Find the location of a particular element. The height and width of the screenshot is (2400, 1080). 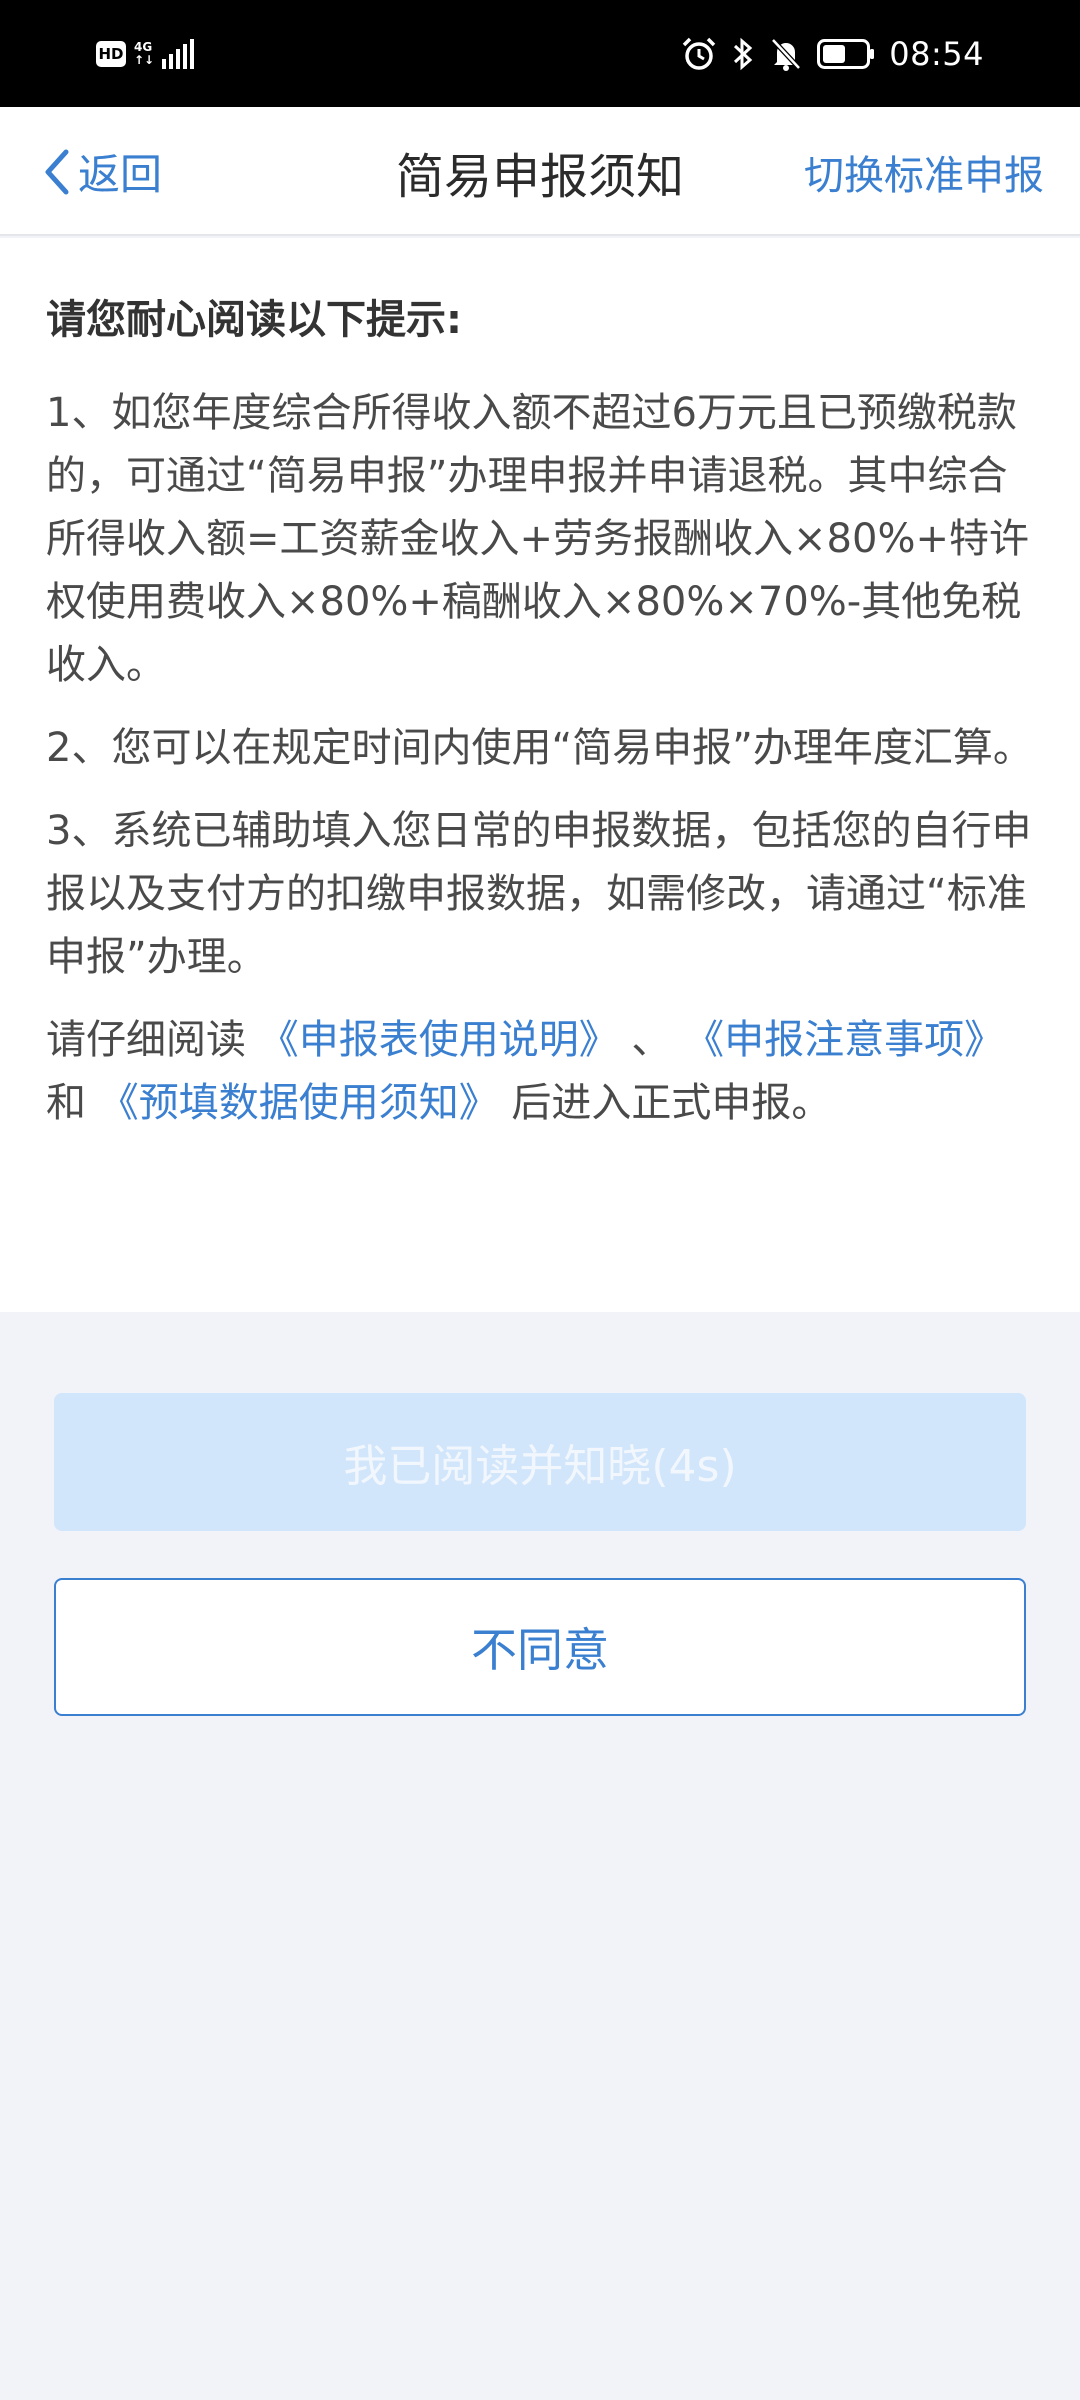

bluetooth-icon is located at coordinates (743, 54).